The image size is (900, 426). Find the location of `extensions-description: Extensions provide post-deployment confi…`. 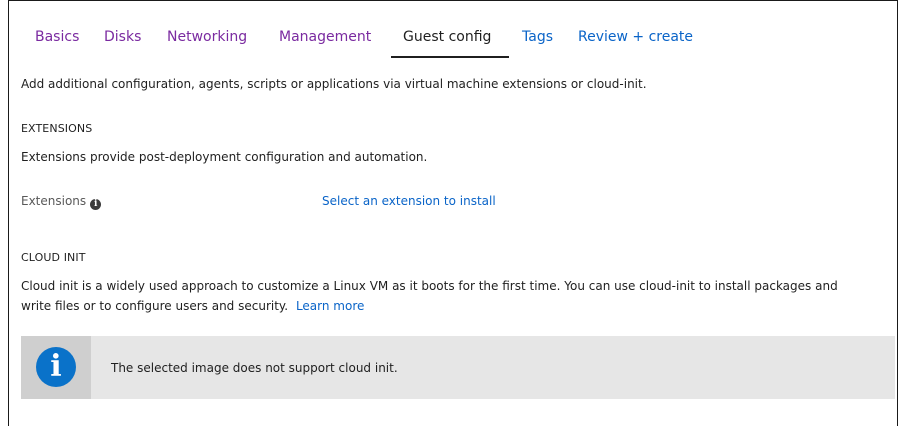

extensions-description: Extensions provide post-deployment confi… is located at coordinates (224, 157).